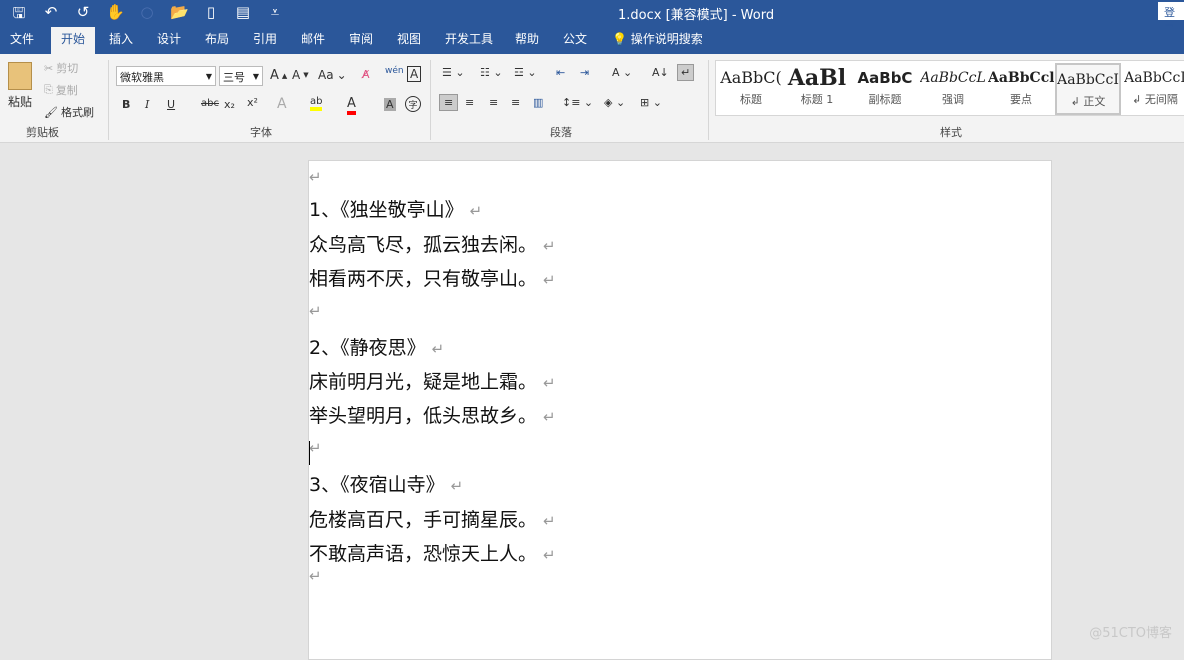 The height and width of the screenshot is (660, 1184). I want to click on poem-line: 危楼高百尺，手可摘星辰。 ↵, so click(432, 518).